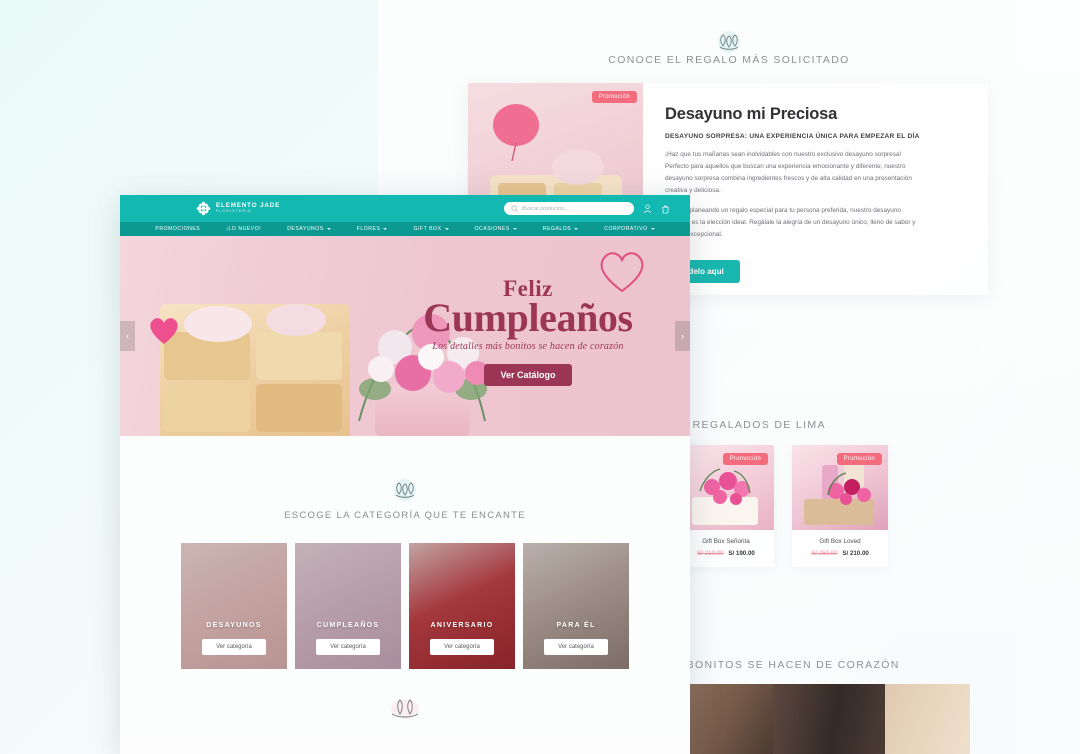  Describe the element at coordinates (462, 606) in the screenshot. I see `category-card-aniversario: ANIVERSARIO Ver categoría` at that location.